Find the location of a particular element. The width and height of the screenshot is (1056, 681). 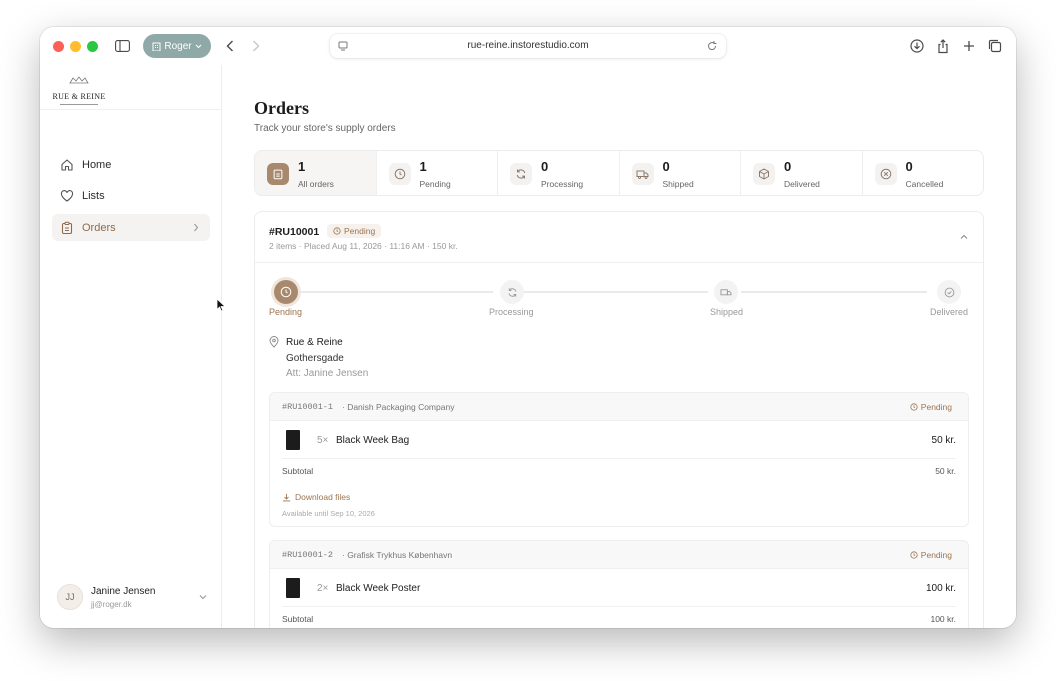

download-icon is located at coordinates (286, 497).